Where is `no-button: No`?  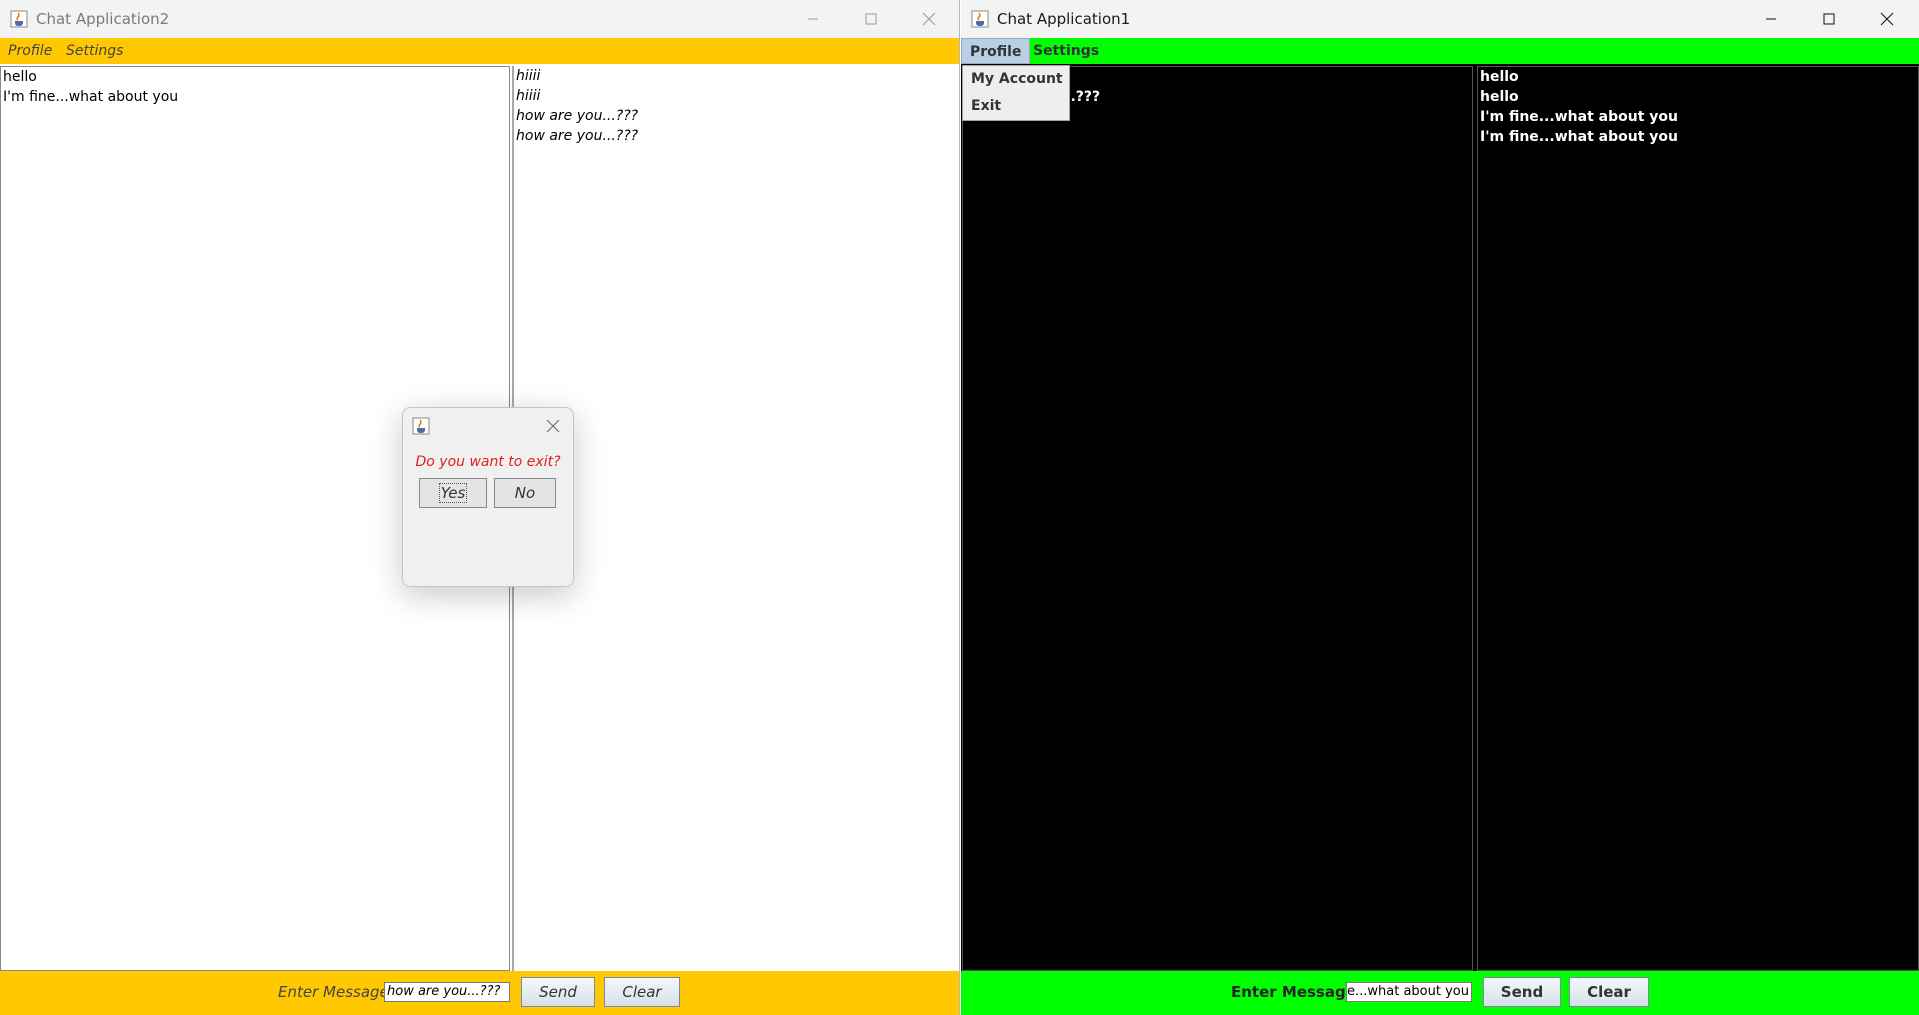 no-button: No is located at coordinates (525, 493).